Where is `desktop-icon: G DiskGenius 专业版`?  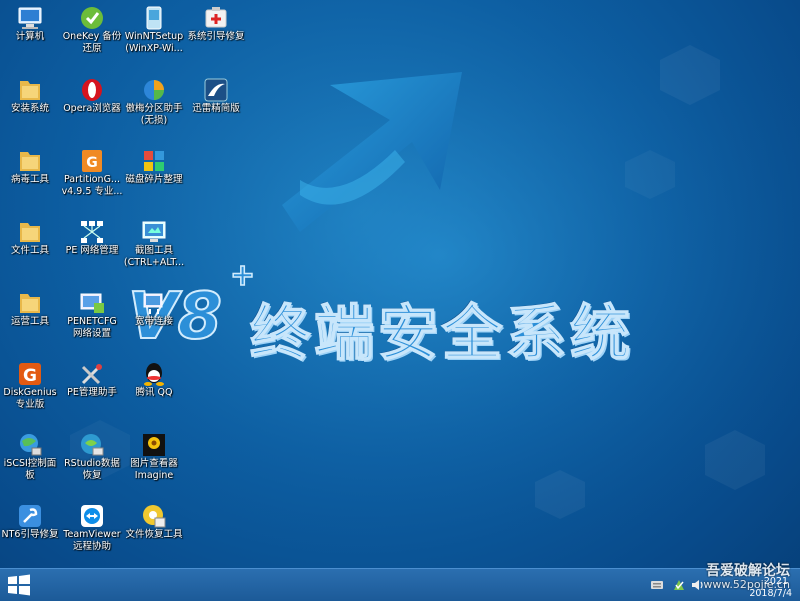 desktop-icon: G DiskGenius 专业版 is located at coordinates (30, 389).